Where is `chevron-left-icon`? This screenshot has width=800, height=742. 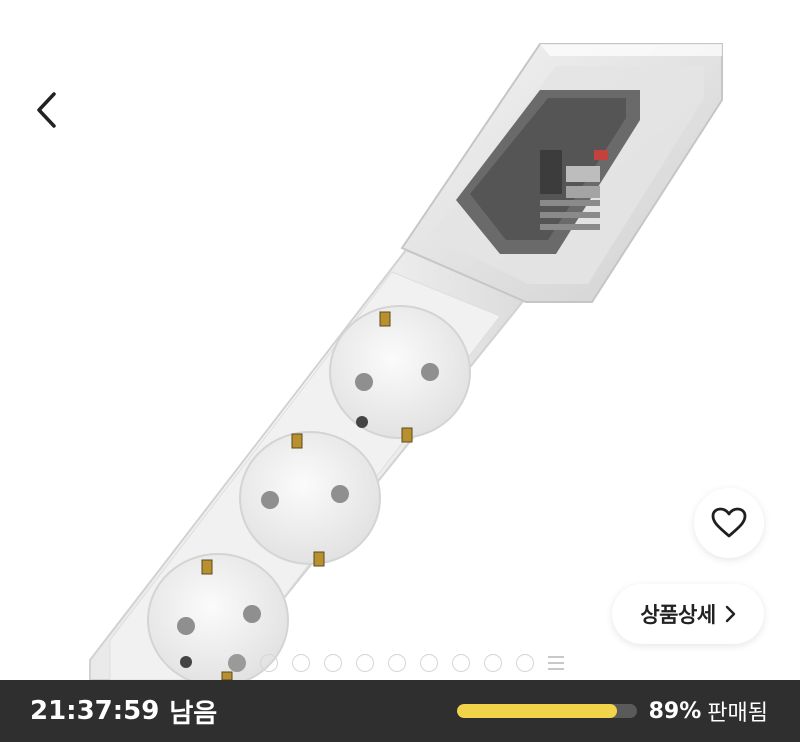 chevron-left-icon is located at coordinates (46, 110).